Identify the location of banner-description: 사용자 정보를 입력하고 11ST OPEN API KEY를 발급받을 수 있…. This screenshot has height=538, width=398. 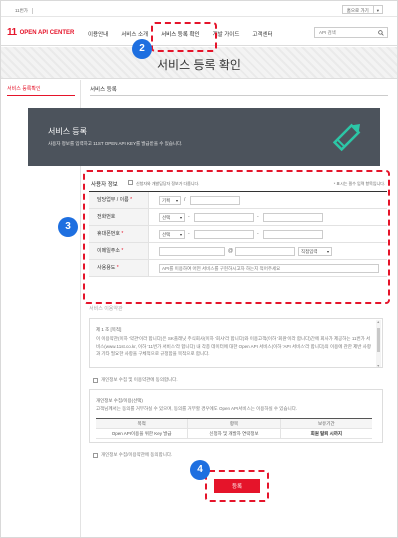
(115, 143).